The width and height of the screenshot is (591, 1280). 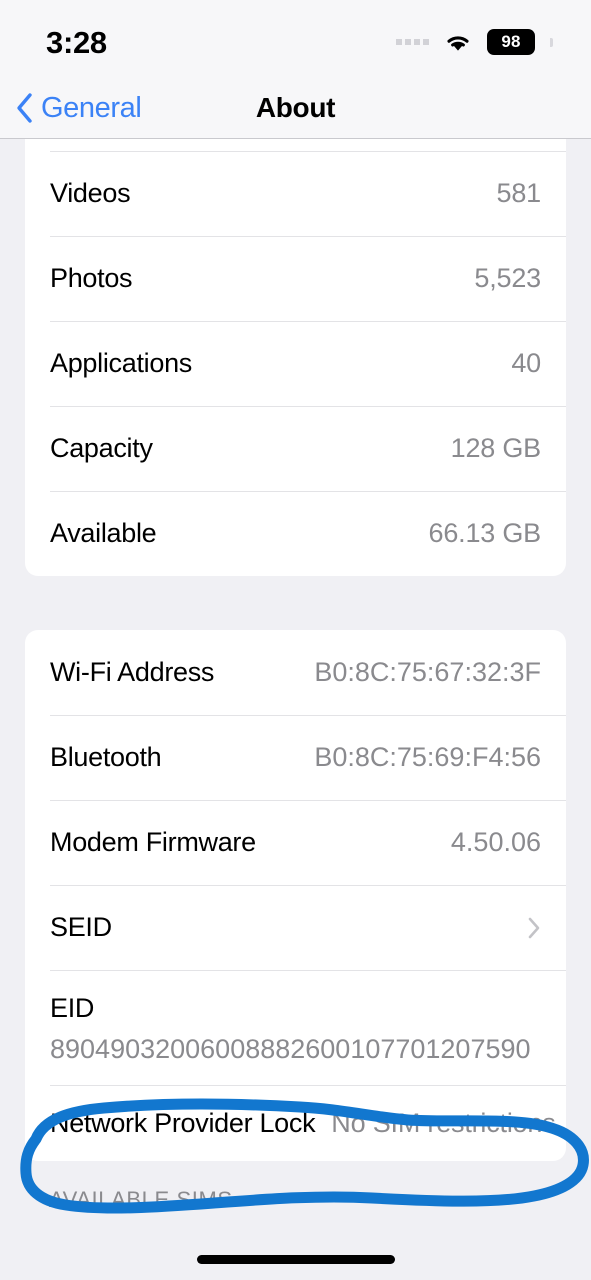 I want to click on battery-icon: 98, so click(x=511, y=42).